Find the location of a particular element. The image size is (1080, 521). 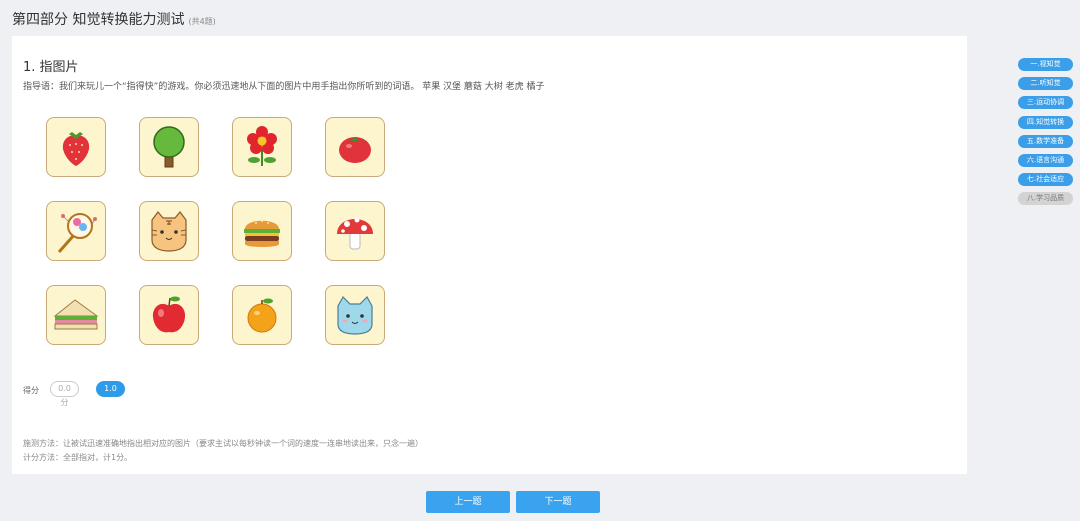

score-label: 得分 is located at coordinates (31, 390).